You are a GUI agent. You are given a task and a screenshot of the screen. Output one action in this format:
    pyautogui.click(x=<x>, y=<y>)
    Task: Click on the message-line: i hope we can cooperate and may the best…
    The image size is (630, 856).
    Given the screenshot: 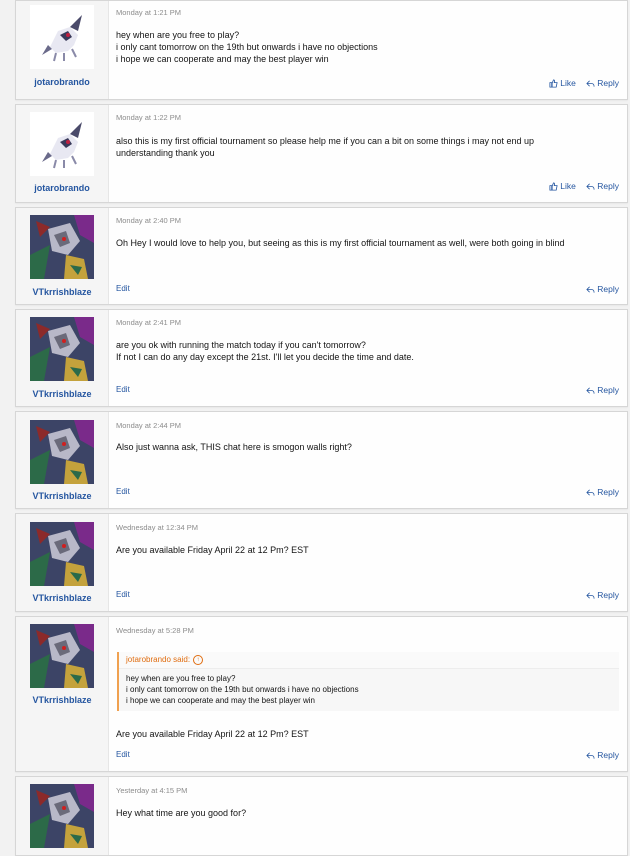 What is the action you would take?
    pyautogui.click(x=222, y=59)
    